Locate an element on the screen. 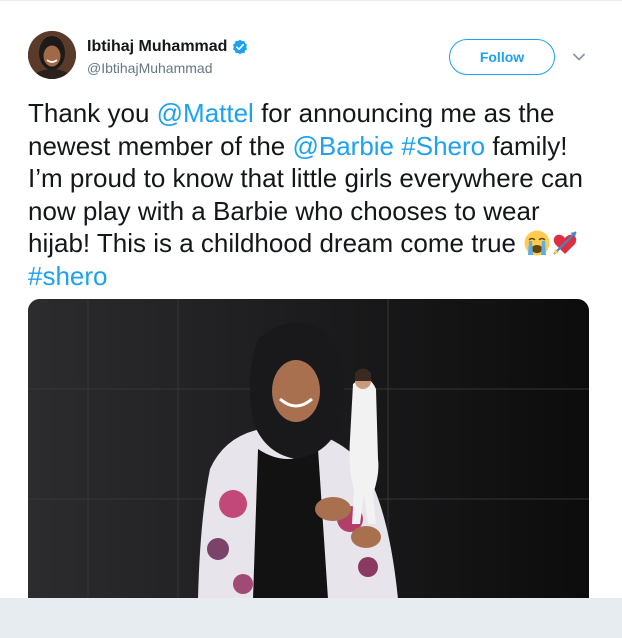 Image resolution: width=622 pixels, height=638 pixels. user-name-row: Ibtihaj Muhammad is located at coordinates (167, 47).